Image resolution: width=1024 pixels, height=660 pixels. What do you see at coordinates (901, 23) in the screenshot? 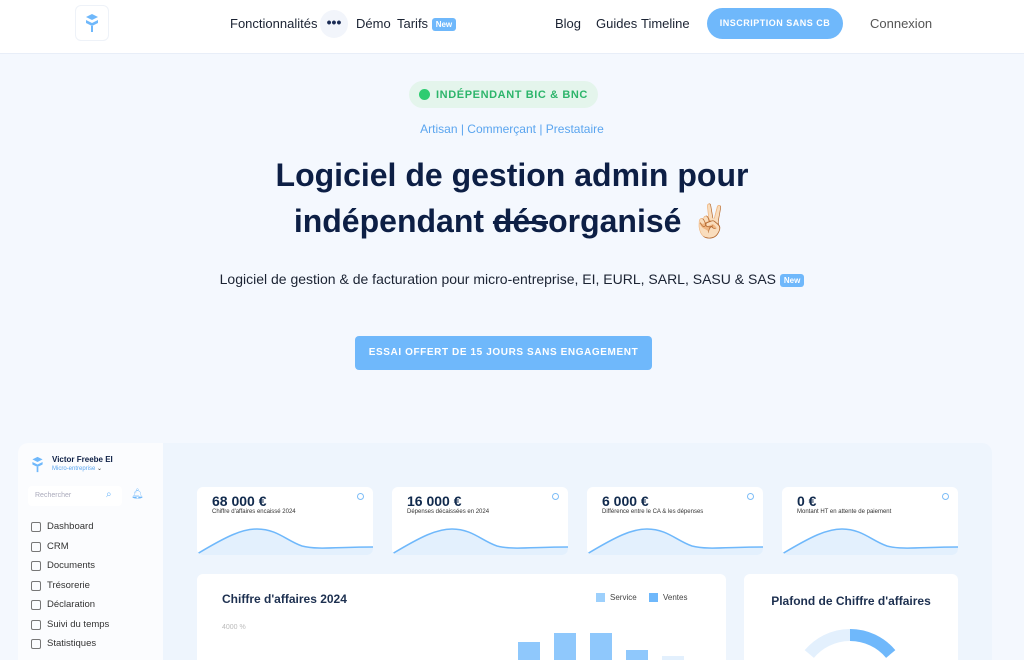
I see `login-link: Connexion` at bounding box center [901, 23].